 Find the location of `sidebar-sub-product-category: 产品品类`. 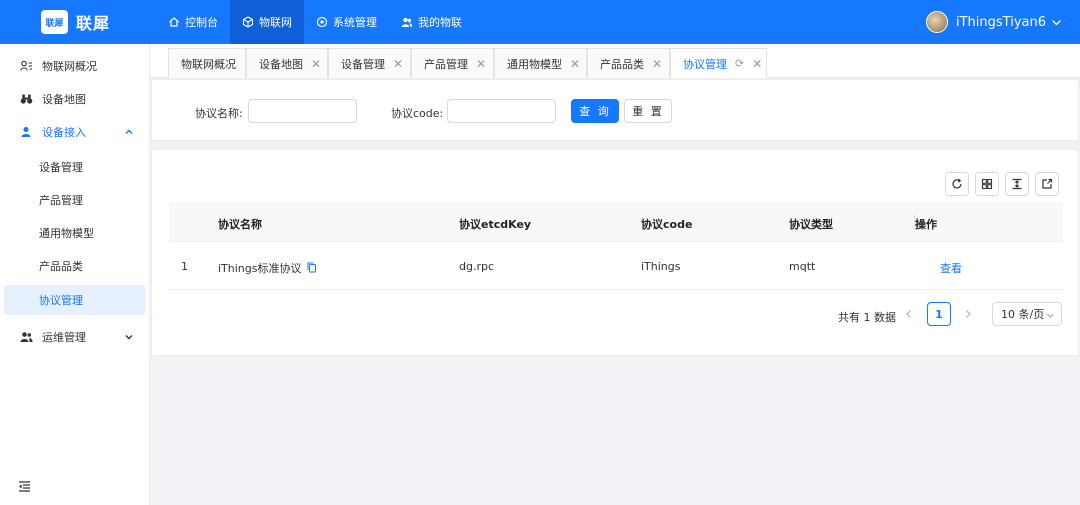

sidebar-sub-product-category: 产品品类 is located at coordinates (75, 266).